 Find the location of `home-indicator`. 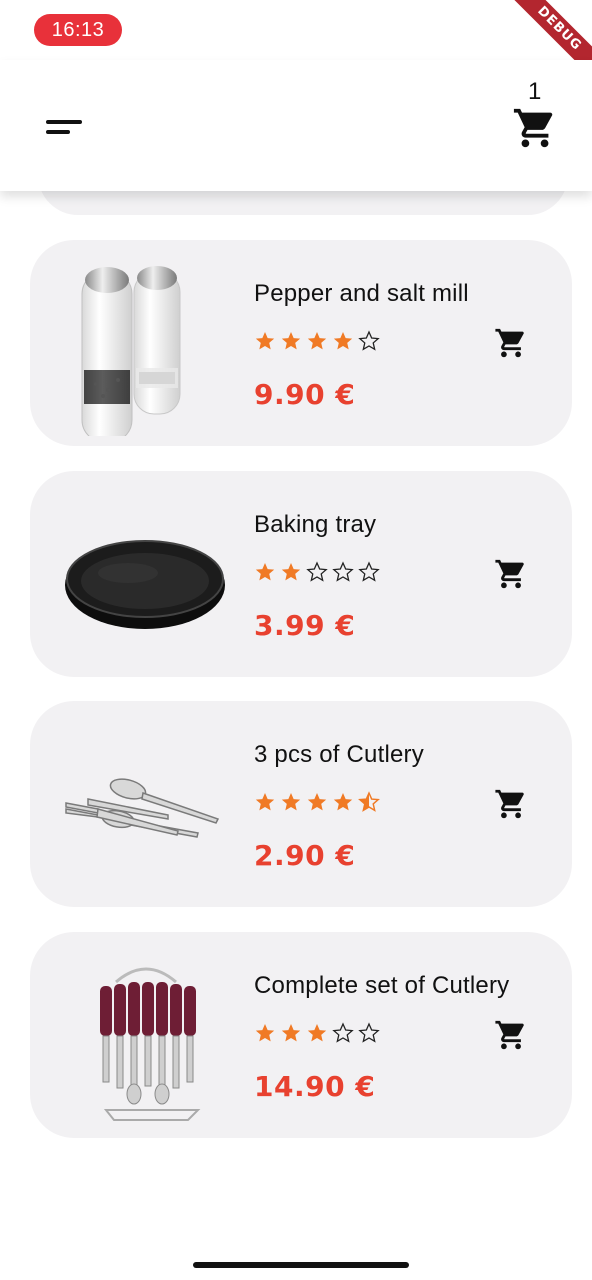

home-indicator is located at coordinates (301, 1265).